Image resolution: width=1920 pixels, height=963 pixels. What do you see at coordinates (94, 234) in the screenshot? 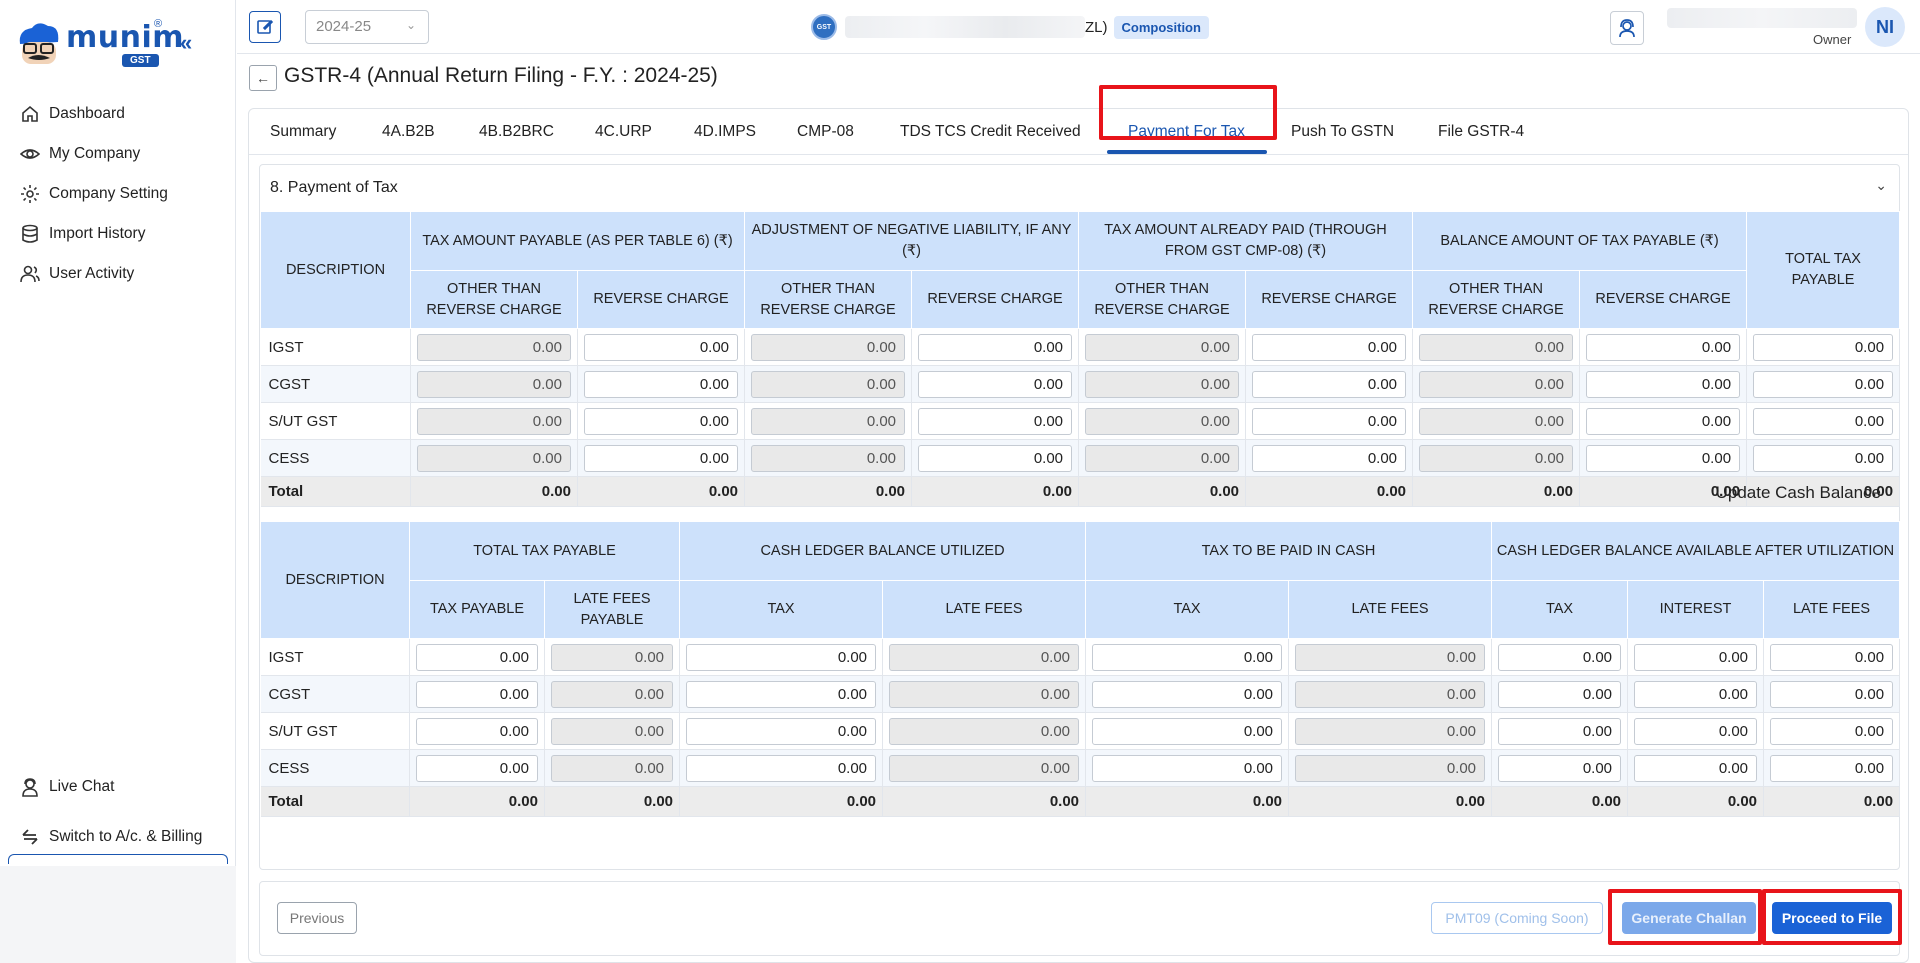
I see `sidebar-item-import-history: Import History` at bounding box center [94, 234].